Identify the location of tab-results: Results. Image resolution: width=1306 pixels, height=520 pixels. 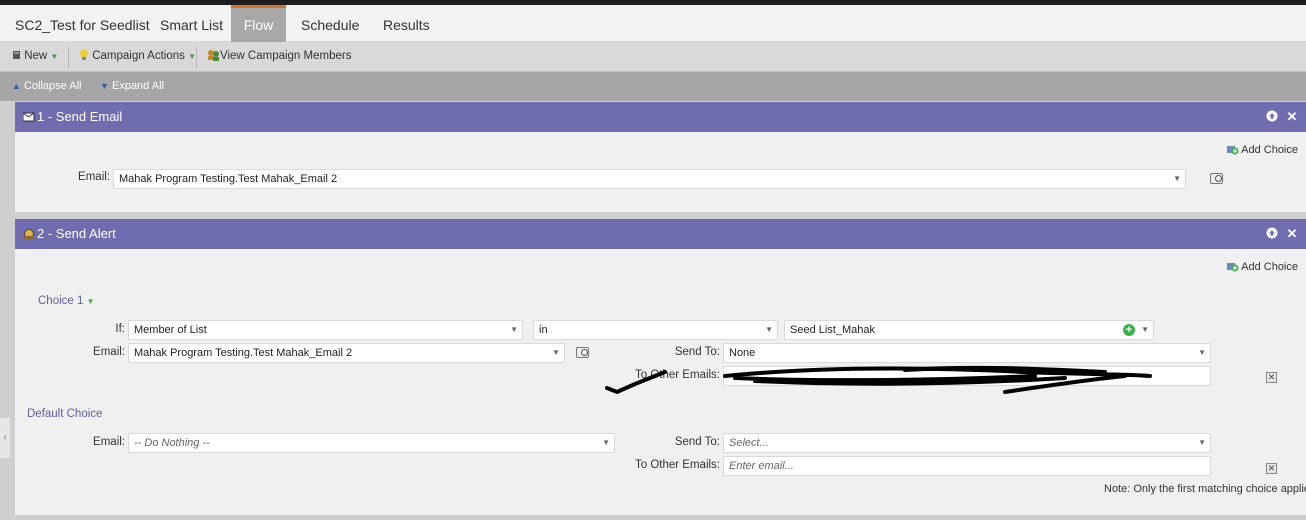
(406, 23).